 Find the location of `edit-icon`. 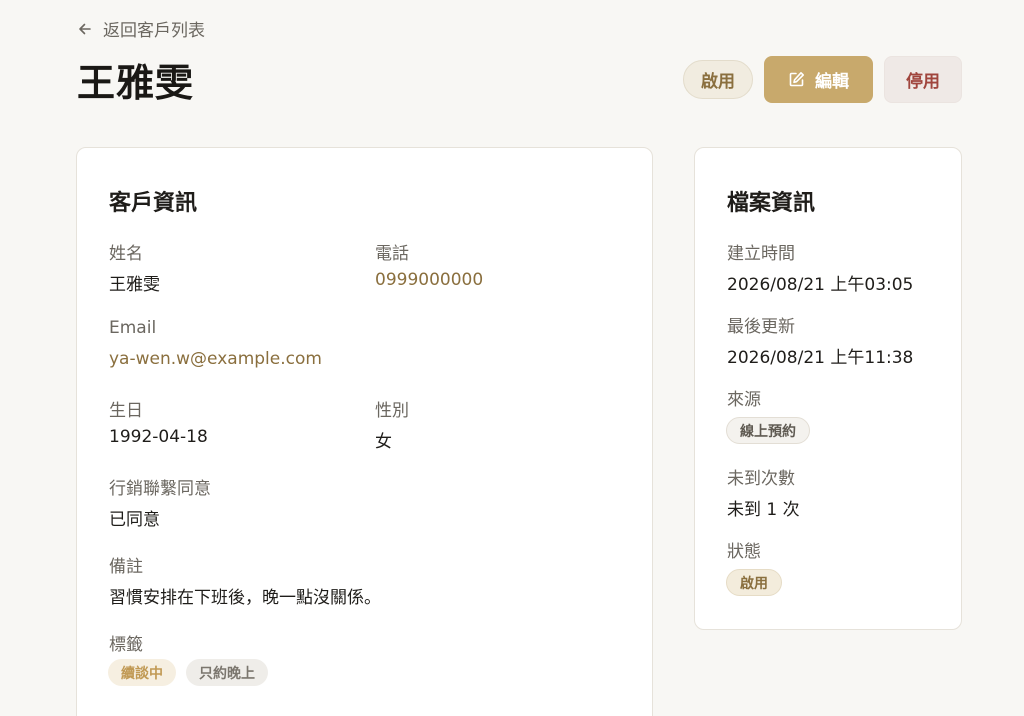

edit-icon is located at coordinates (796, 79).